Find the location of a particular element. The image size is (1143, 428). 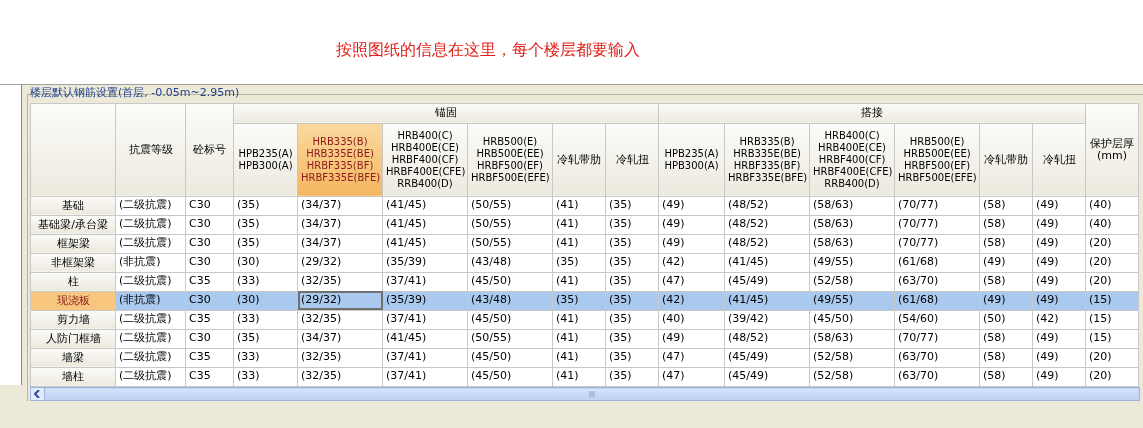

column-header: 保护层厚 (mm) is located at coordinates (1112, 149).